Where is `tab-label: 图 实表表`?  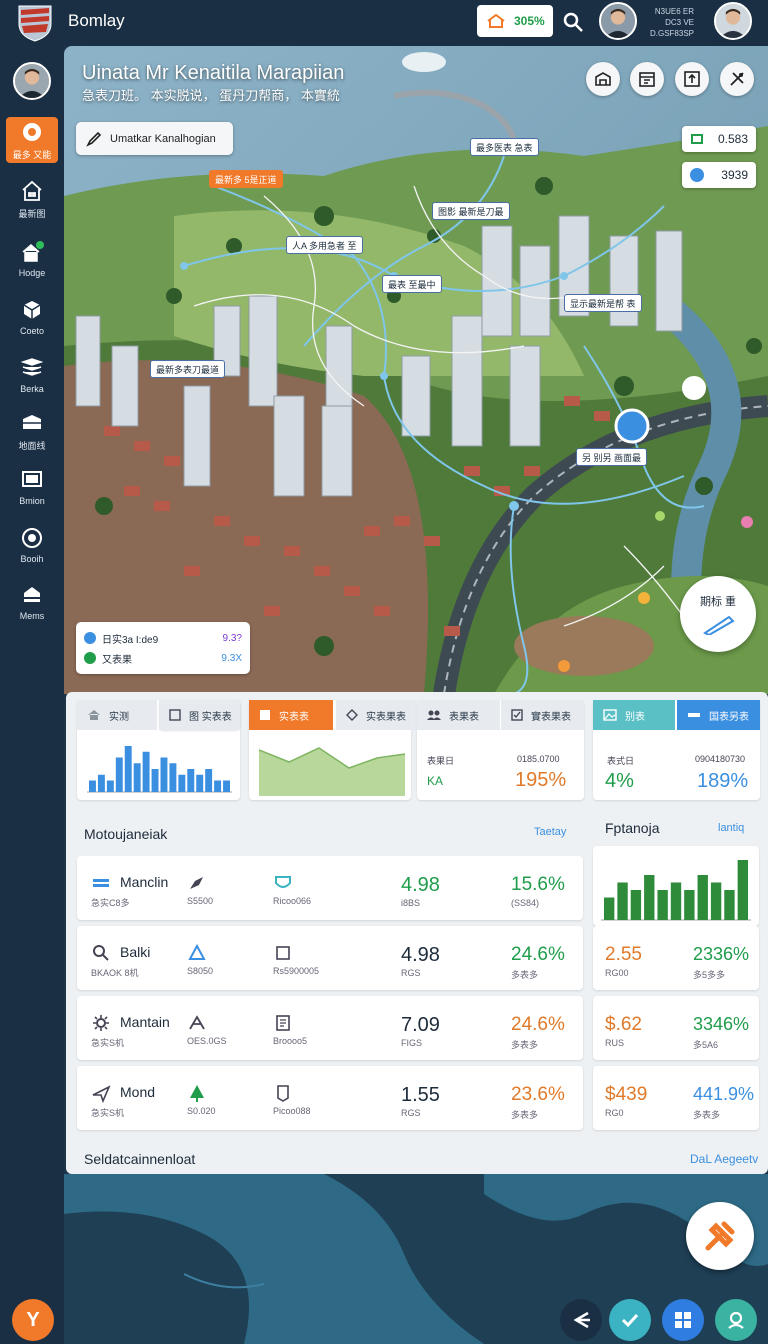
tab-label: 图 实表表 is located at coordinates (210, 717).